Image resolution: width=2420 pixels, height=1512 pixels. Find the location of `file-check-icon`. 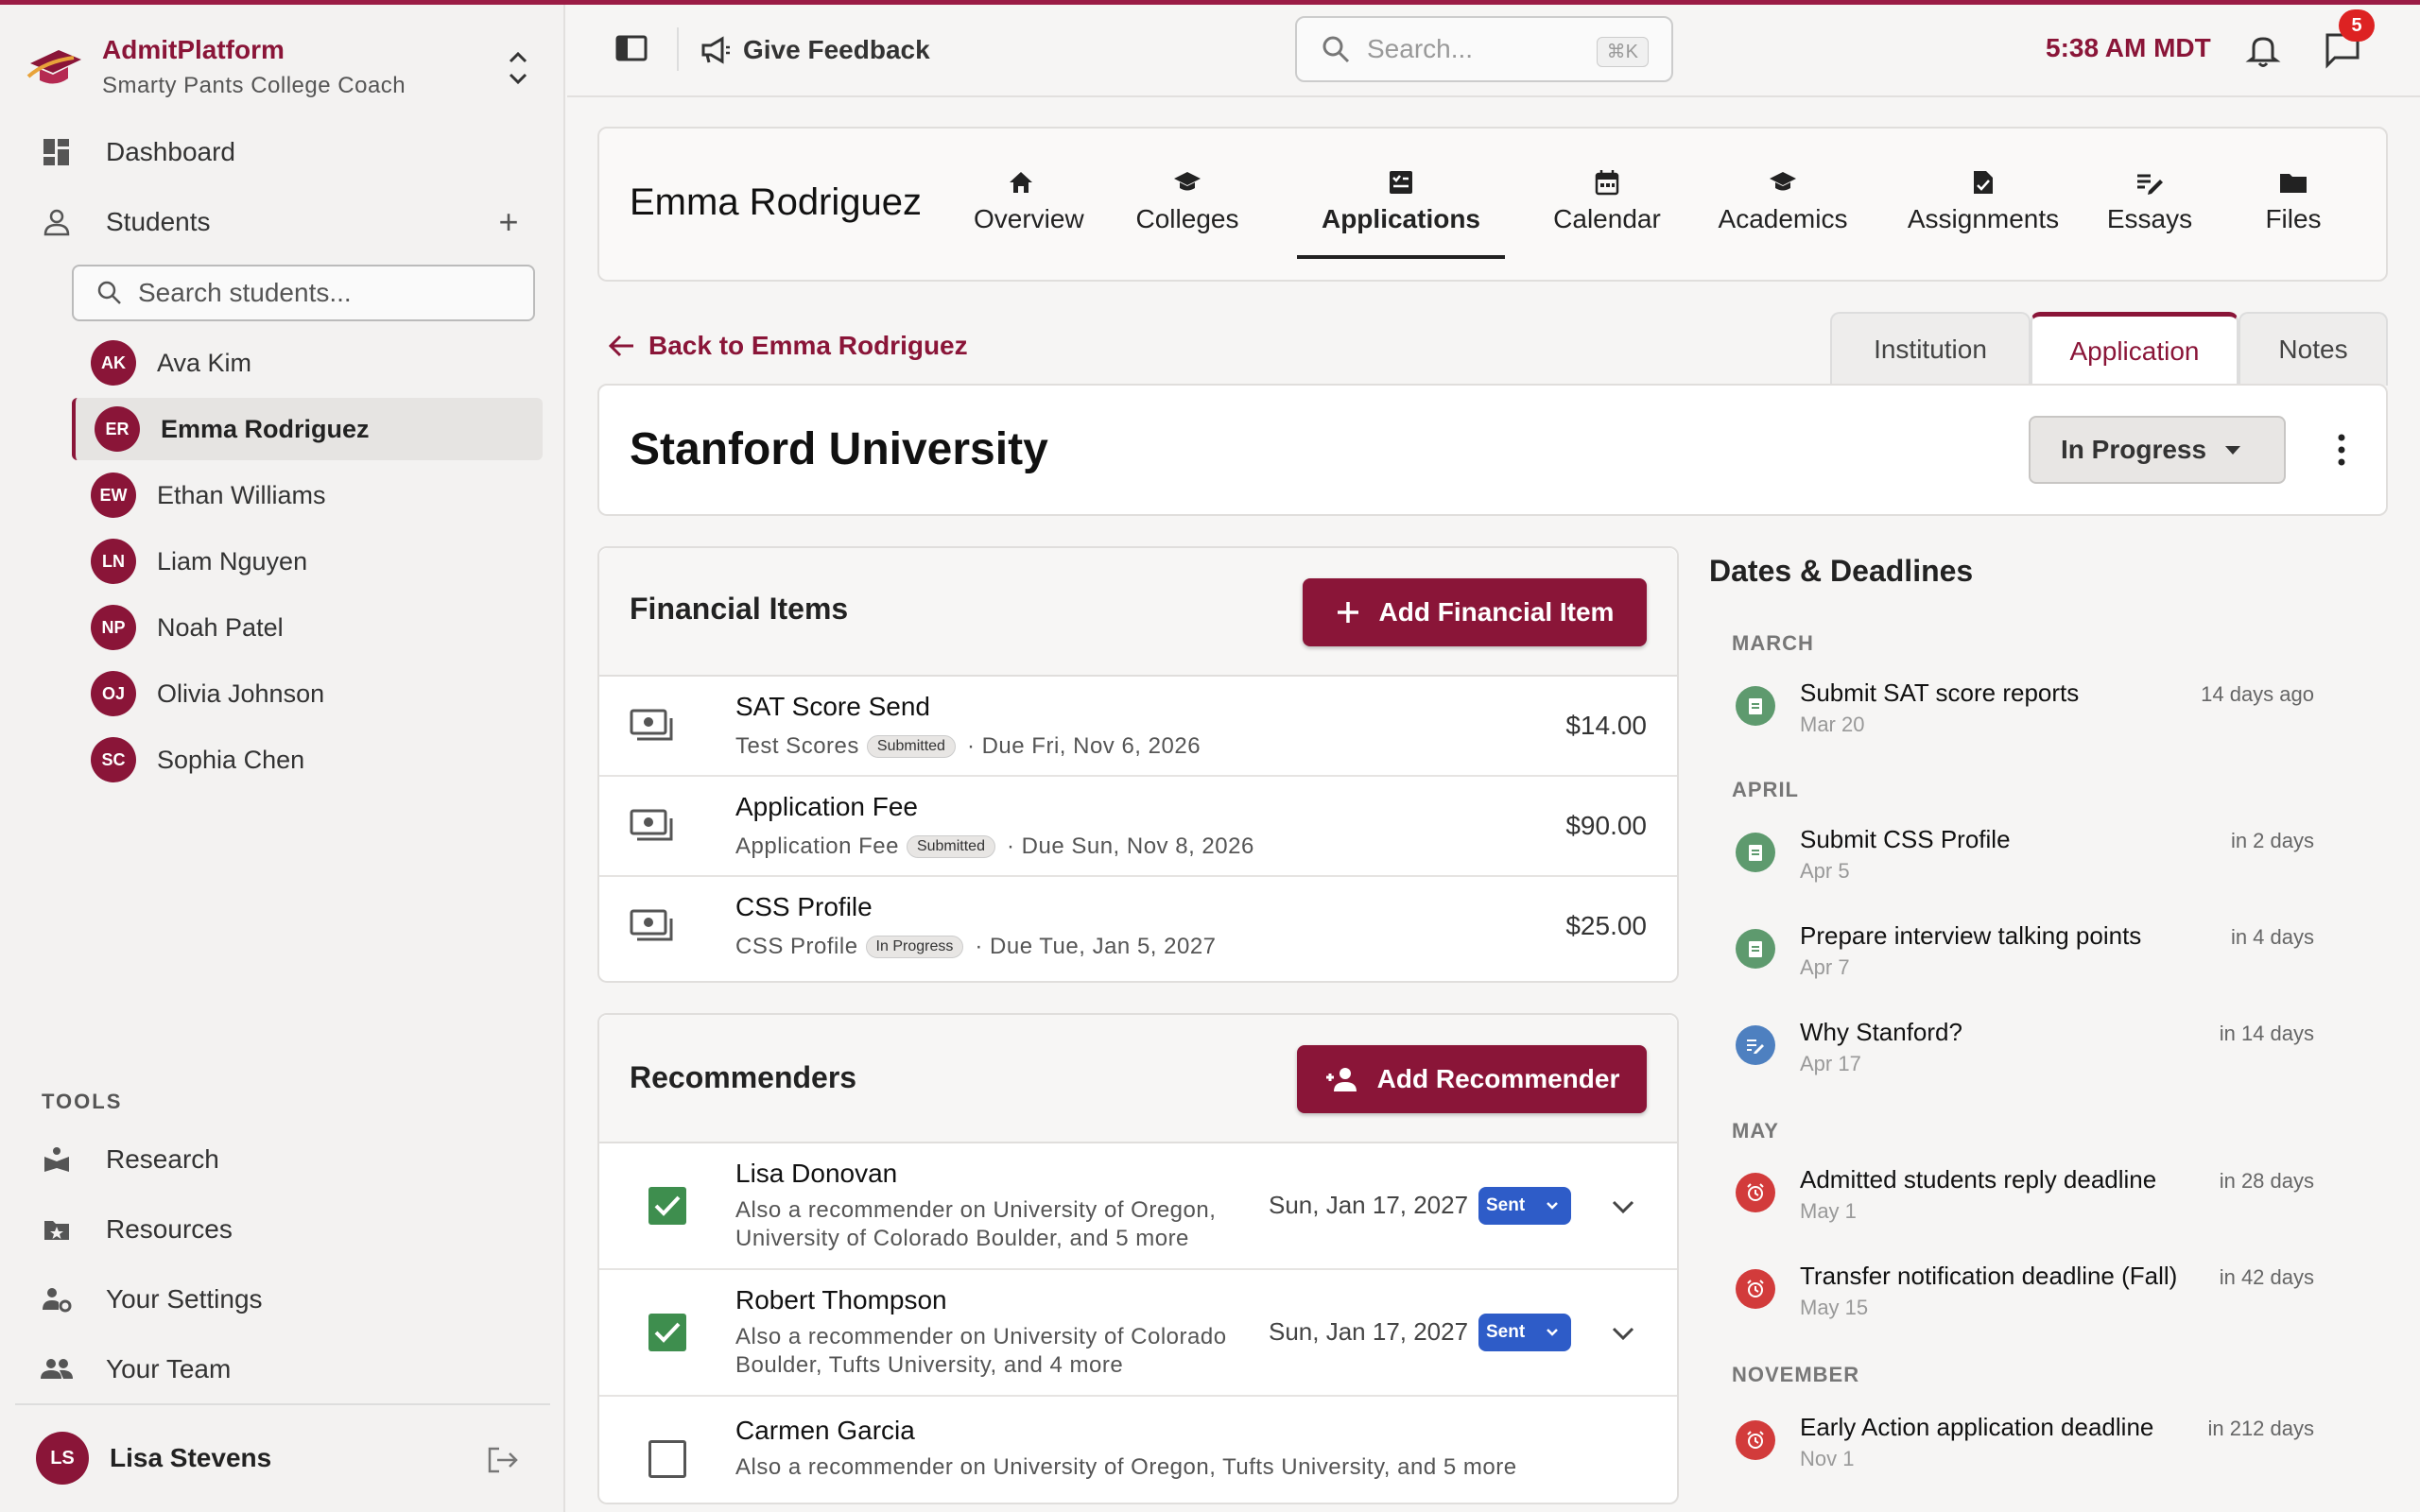

file-check-icon is located at coordinates (1984, 182).